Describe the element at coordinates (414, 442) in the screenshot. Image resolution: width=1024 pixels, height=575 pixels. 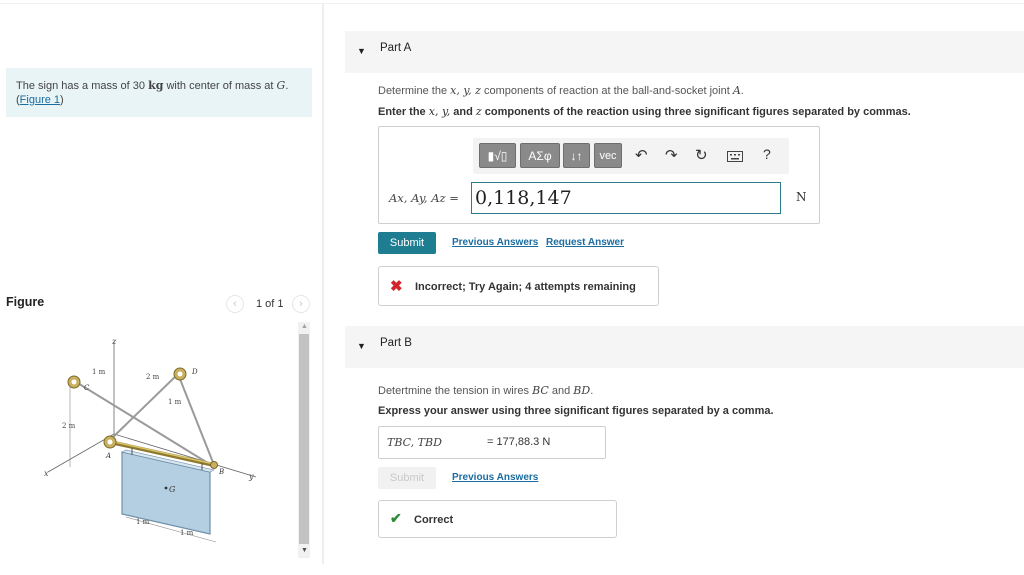
I see `part-b-answer-label: TBC, TBD` at that location.